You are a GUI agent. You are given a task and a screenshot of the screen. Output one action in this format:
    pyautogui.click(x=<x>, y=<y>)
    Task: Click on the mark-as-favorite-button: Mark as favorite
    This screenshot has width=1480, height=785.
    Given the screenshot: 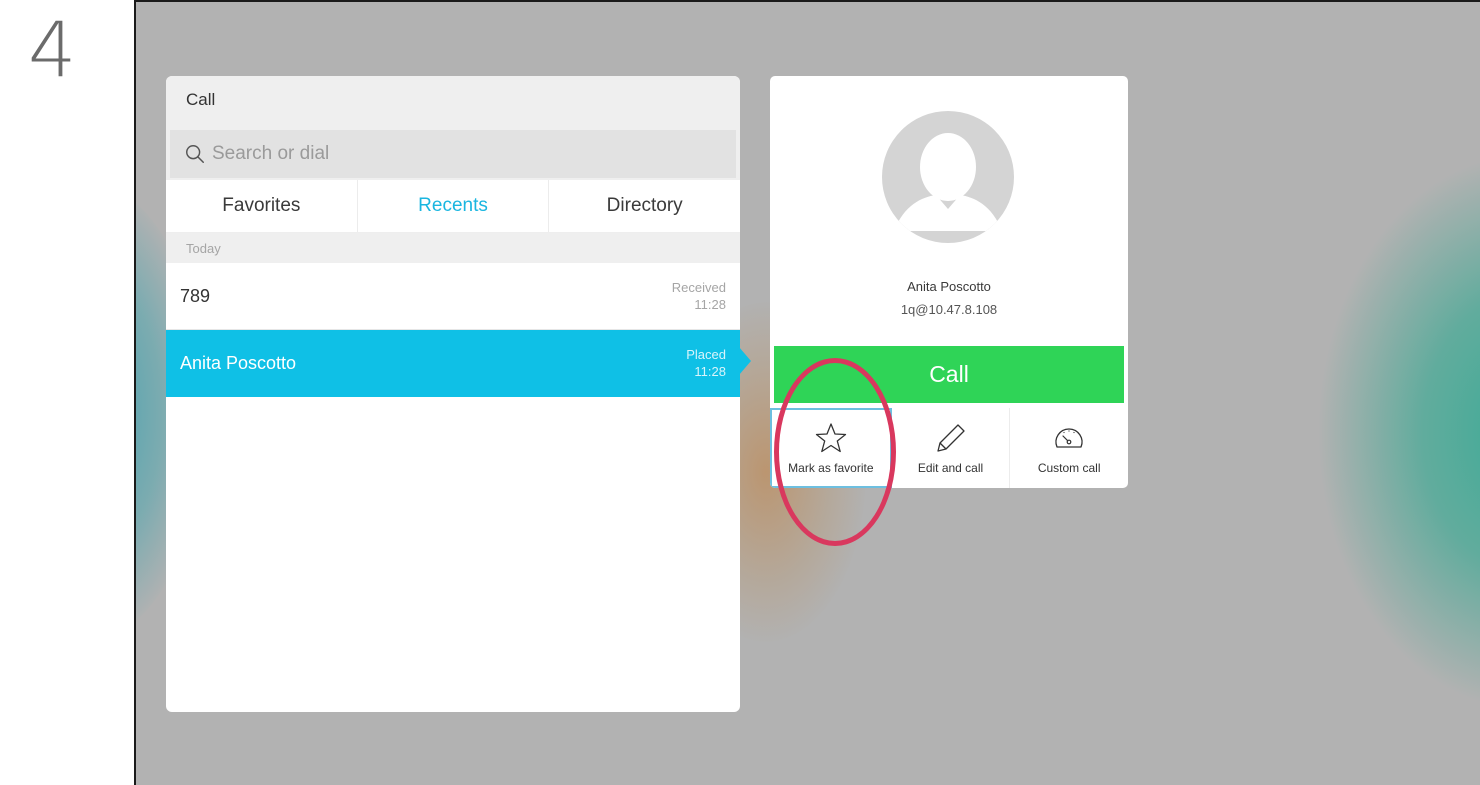 What is the action you would take?
    pyautogui.click(x=831, y=448)
    